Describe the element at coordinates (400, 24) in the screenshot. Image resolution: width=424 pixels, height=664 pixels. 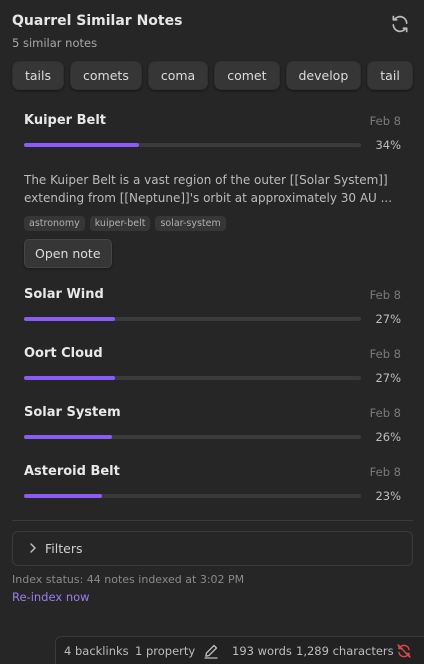
I see `refresh-icon` at that location.